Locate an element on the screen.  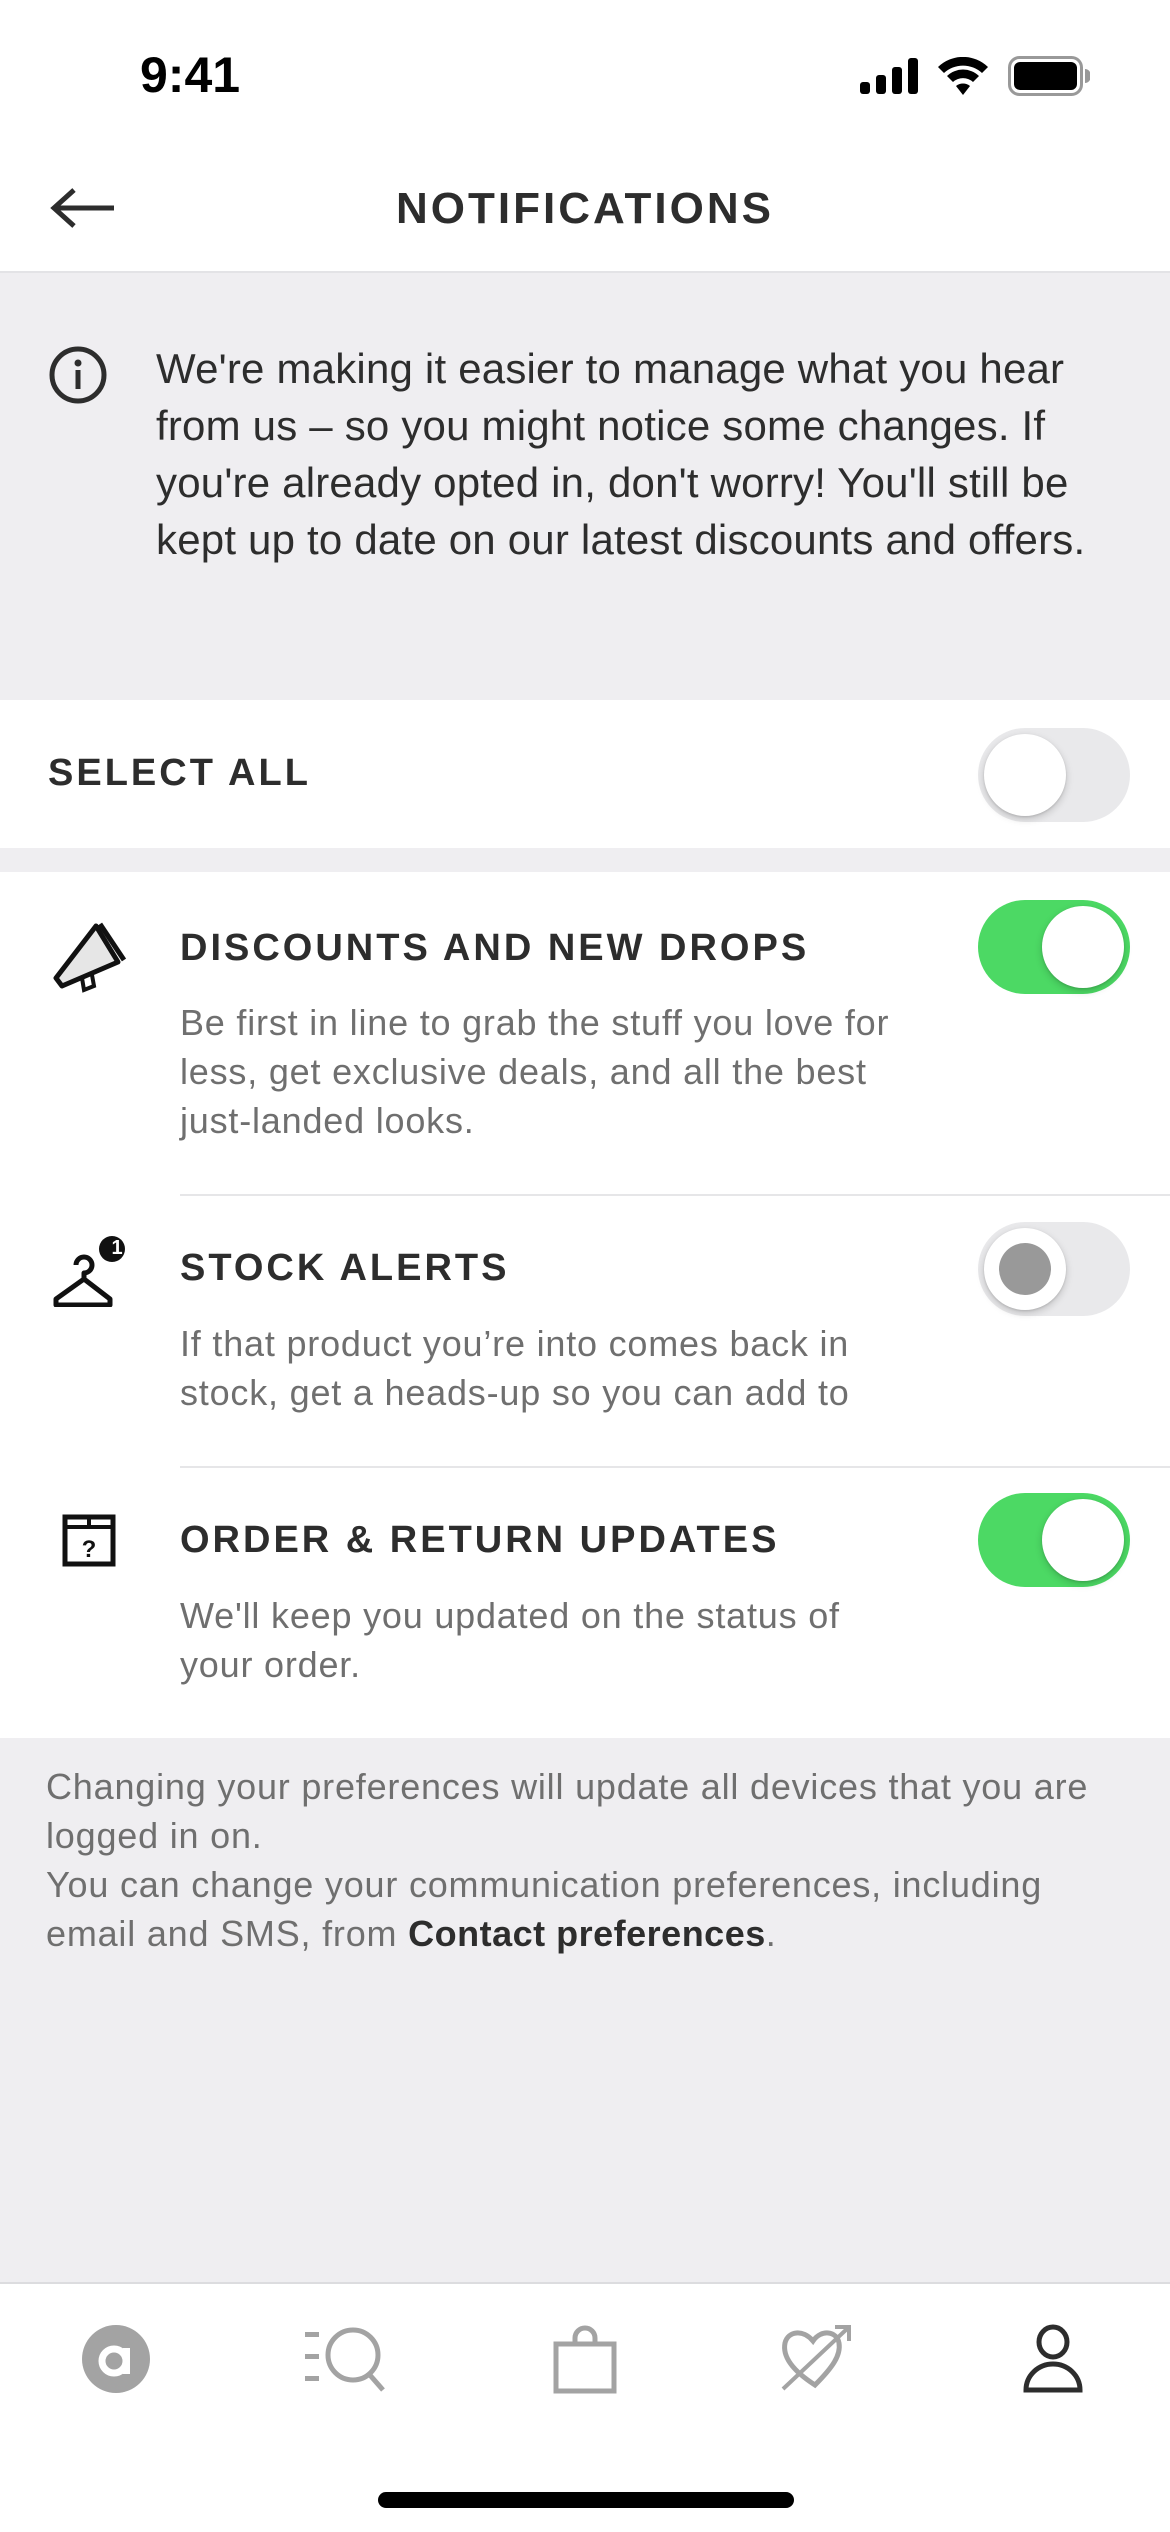
select-all-row: SELECT ALL is located at coordinates (585, 774).